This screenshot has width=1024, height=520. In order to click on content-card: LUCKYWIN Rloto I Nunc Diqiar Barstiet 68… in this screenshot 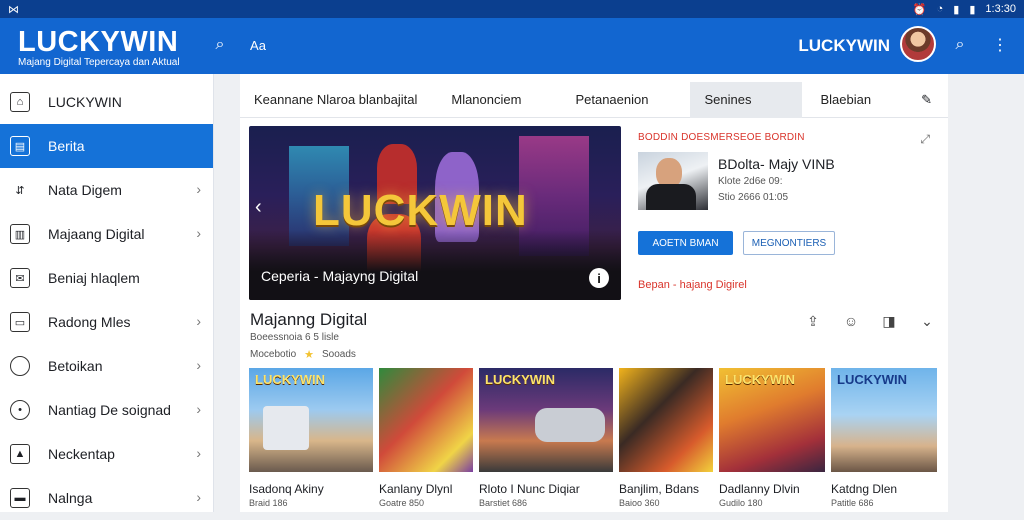, I will do `click(546, 438)`.